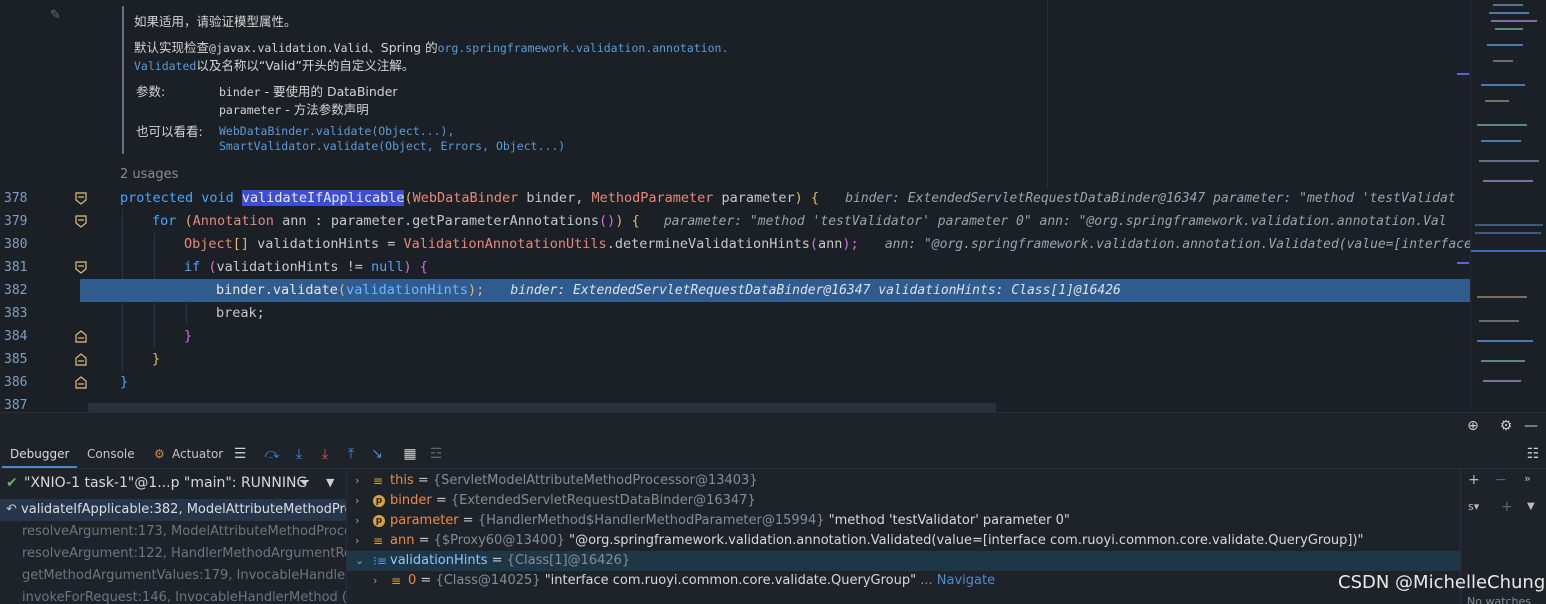 The width and height of the screenshot is (1546, 604). Describe the element at coordinates (274, 65) in the screenshot. I see `doc-description-2: Validated以及名称以“Valid”开头的自定义注解。` at that location.